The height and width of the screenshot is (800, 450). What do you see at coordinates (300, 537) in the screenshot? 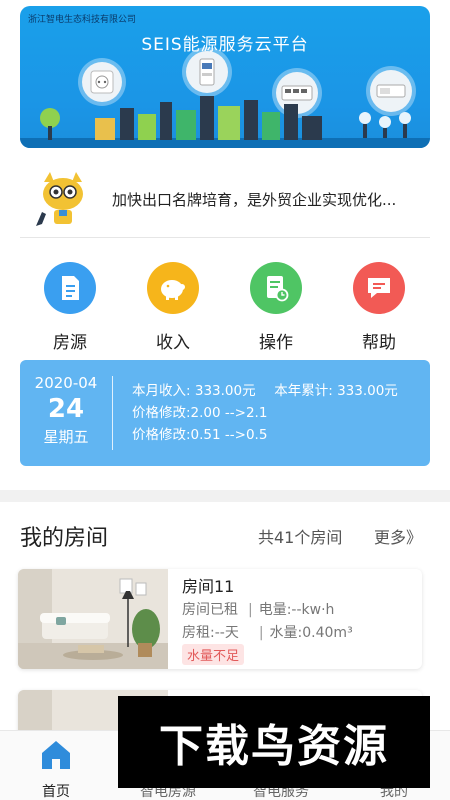
I see `rooms-count: 共41个房间` at bounding box center [300, 537].